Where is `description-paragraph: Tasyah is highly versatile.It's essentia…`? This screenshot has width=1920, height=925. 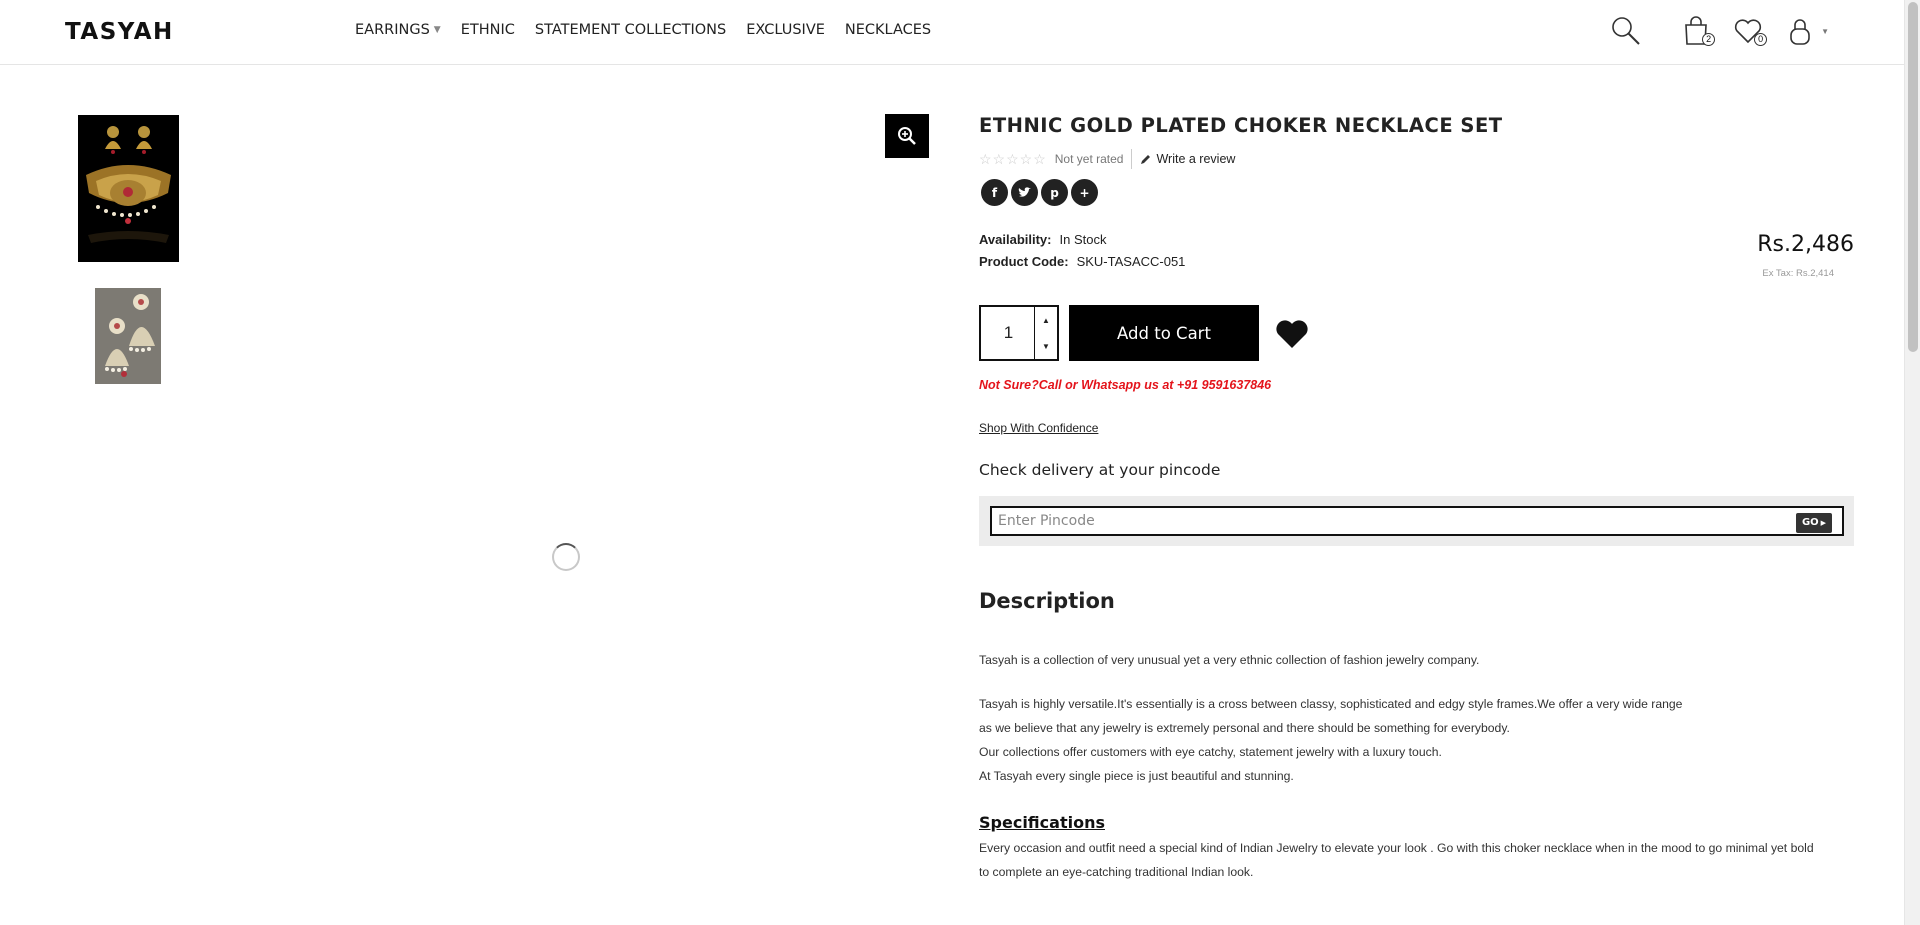 description-paragraph: Tasyah is highly versatile.It's essentia… is located at coordinates (1331, 704).